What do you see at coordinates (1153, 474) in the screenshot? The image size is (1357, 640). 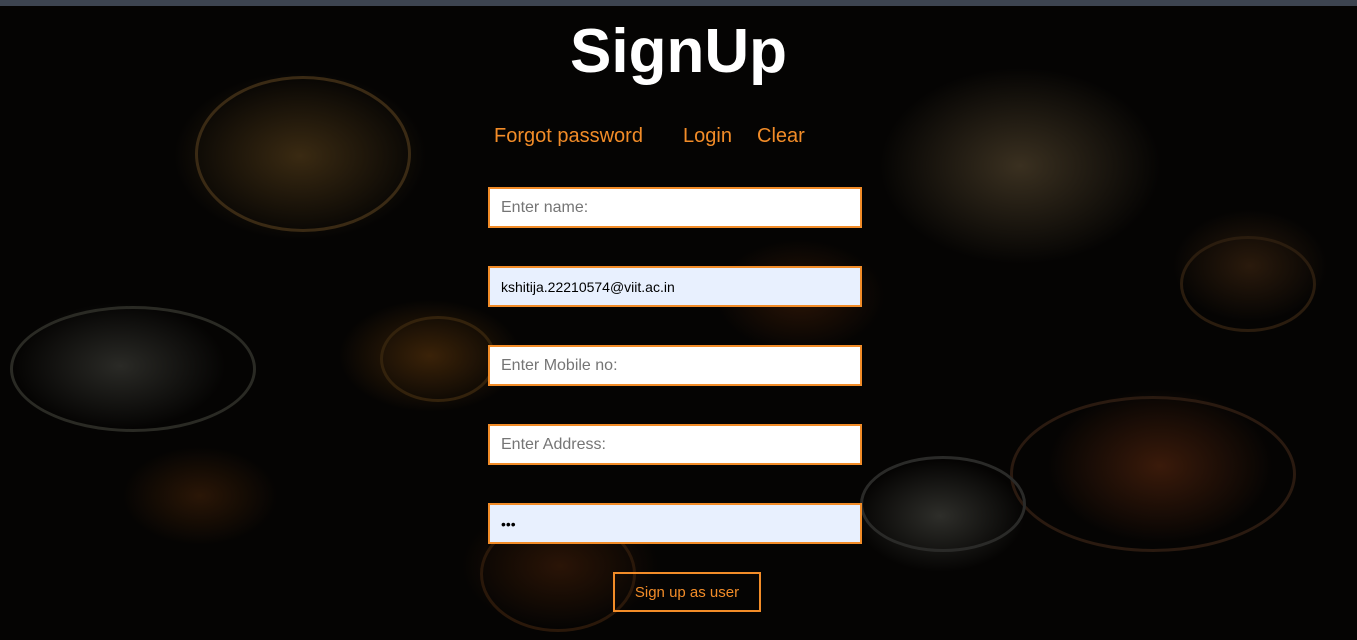 I see `rice-plate-decor` at bounding box center [1153, 474].